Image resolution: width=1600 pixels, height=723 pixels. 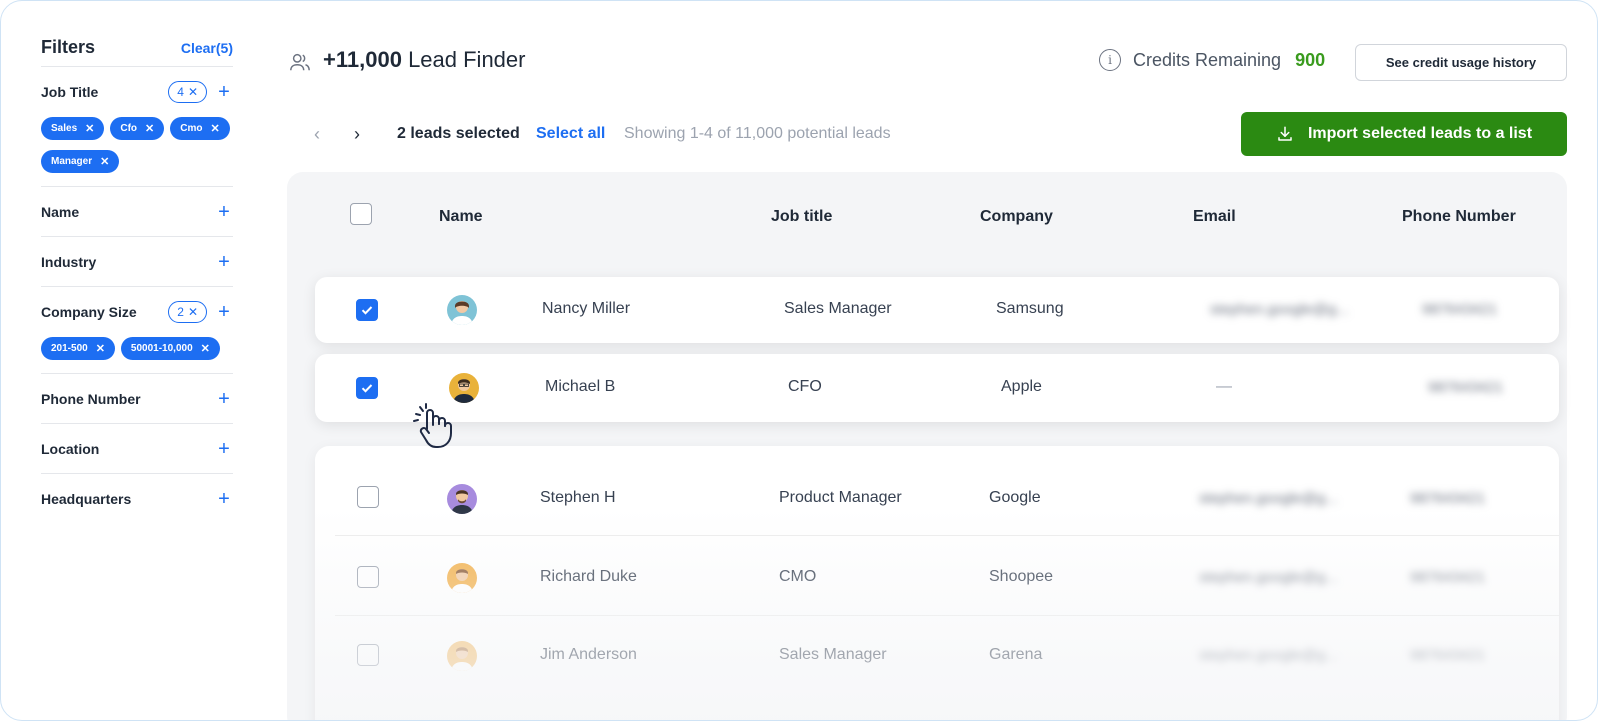 I want to click on lead-count: +11,000, so click(x=362, y=59).